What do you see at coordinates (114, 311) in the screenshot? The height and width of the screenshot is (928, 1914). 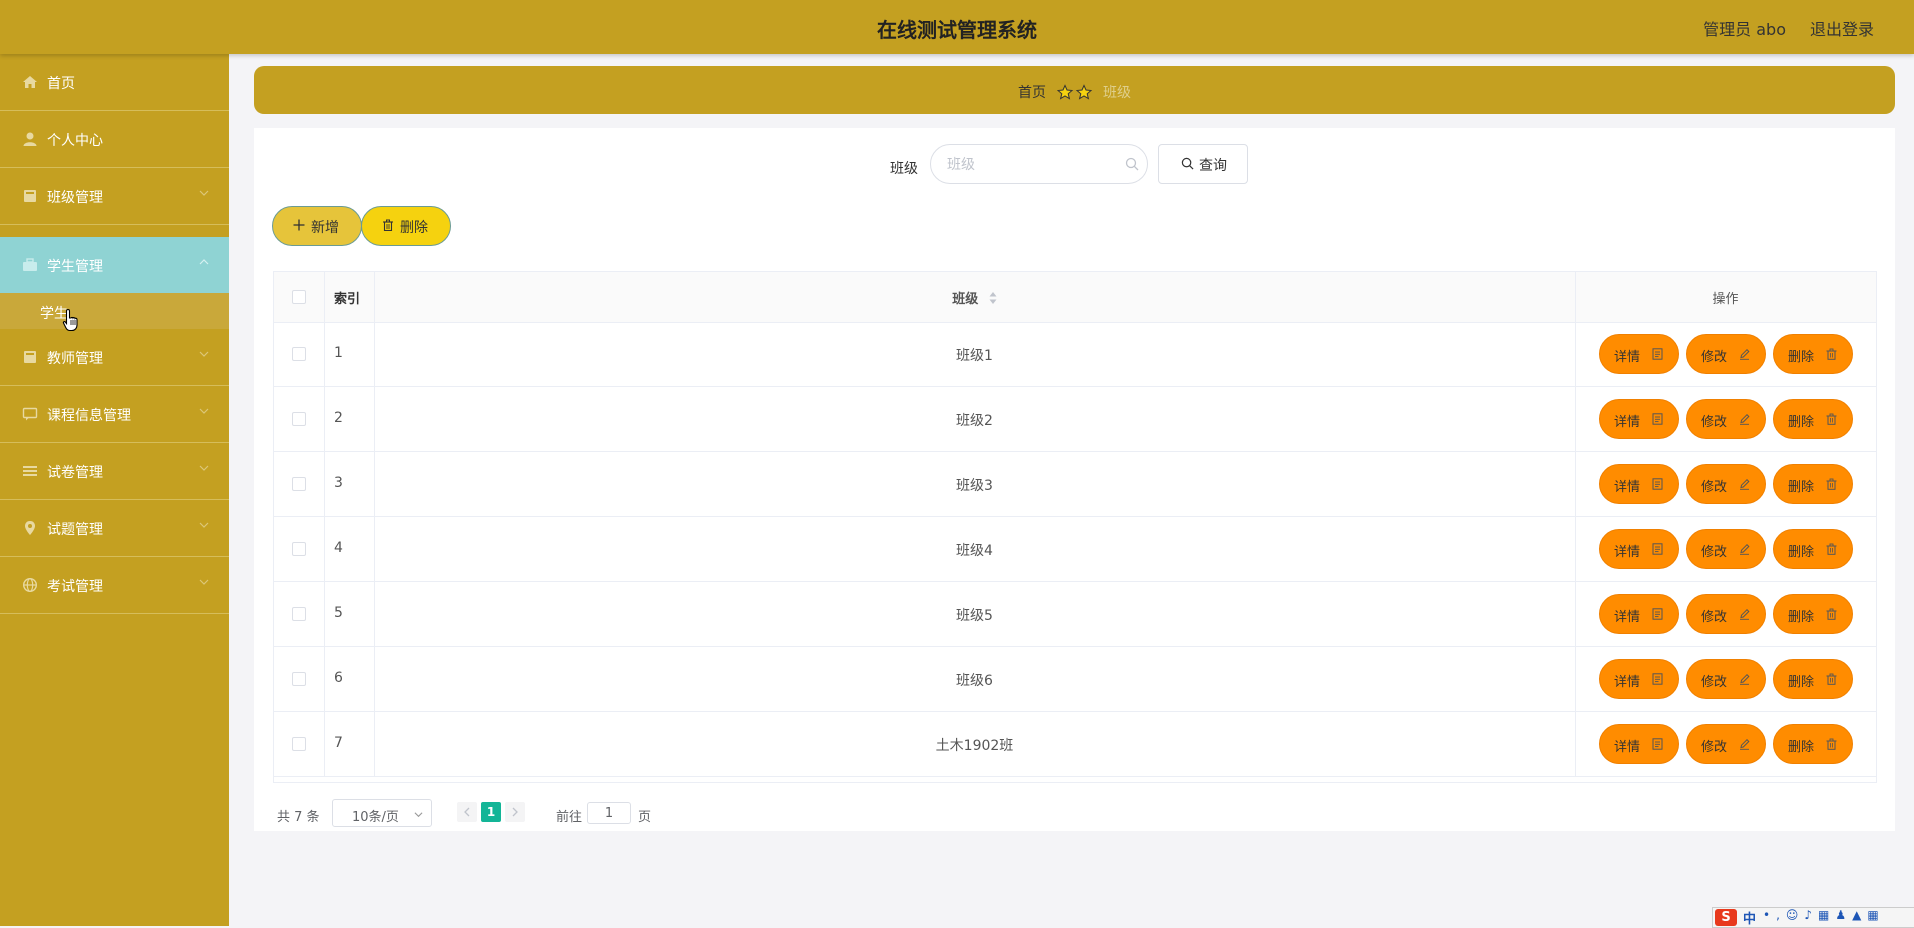 I see `sidebar-subitem-student: 学生` at bounding box center [114, 311].